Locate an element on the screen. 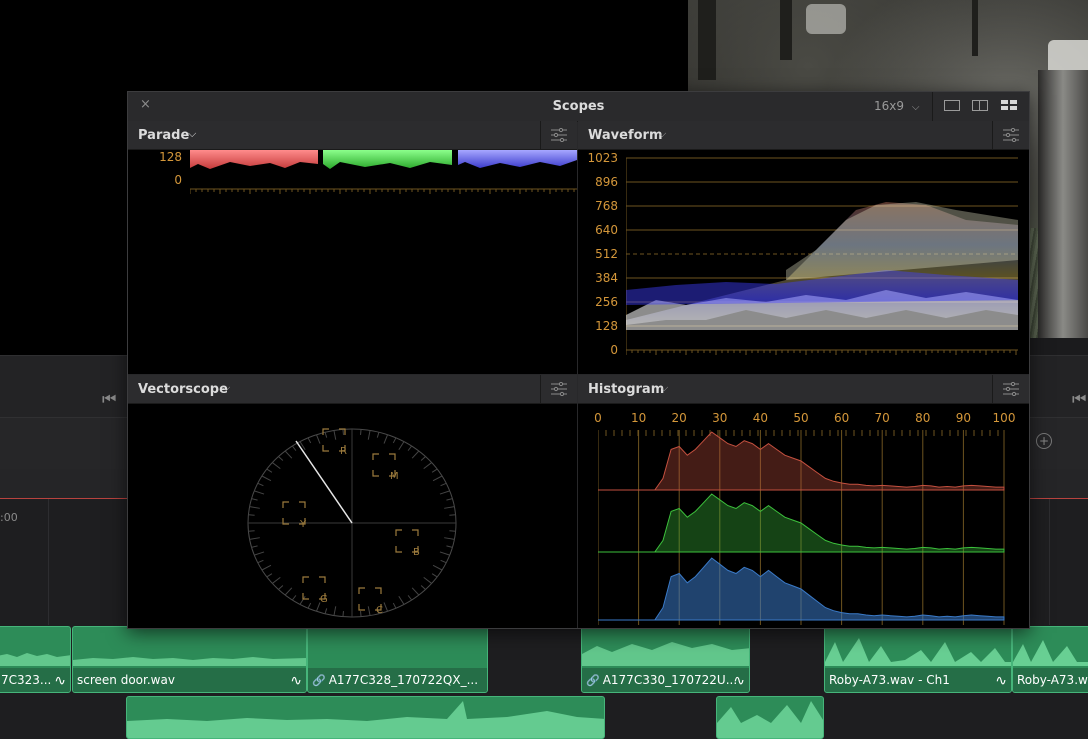 The height and width of the screenshot is (739, 1088). svg-text: B is located at coordinates (416, 552).